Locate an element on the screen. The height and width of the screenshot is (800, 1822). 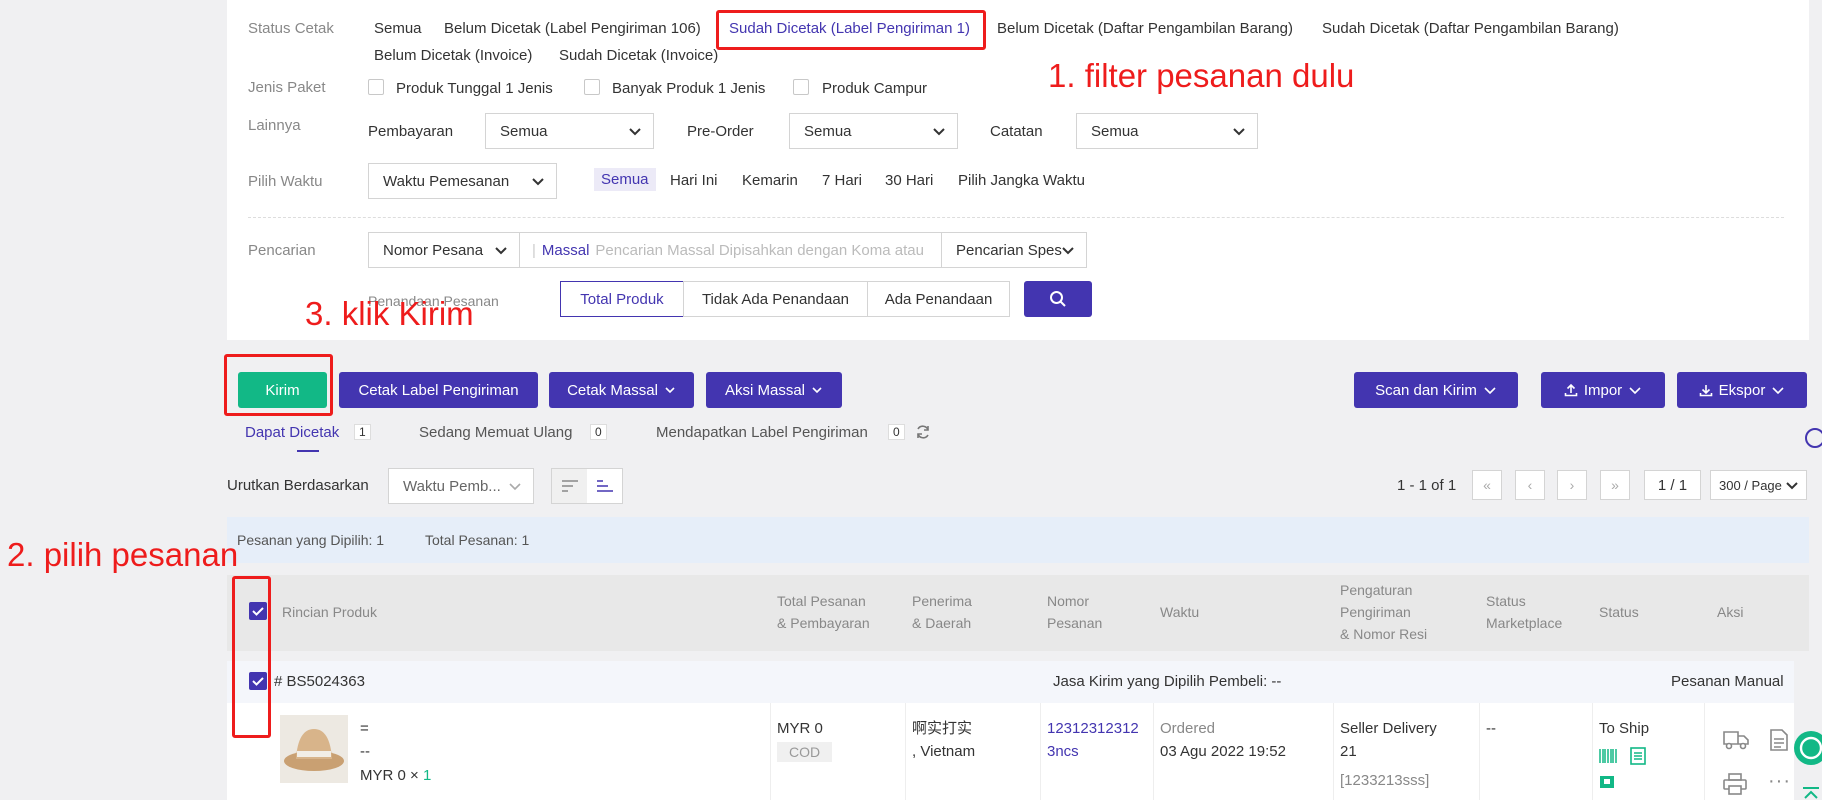
product-variant: -- is located at coordinates (365, 751).